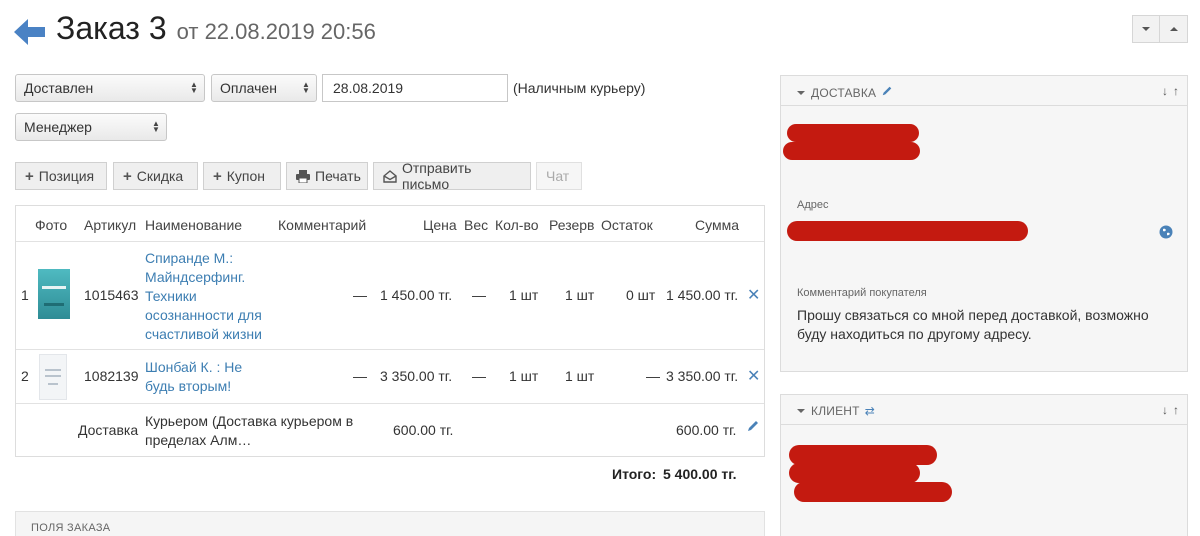  What do you see at coordinates (984, 91) in the screenshot?
I see `delivery-panel-header: ДОСТАВКА ↓ ↑` at bounding box center [984, 91].